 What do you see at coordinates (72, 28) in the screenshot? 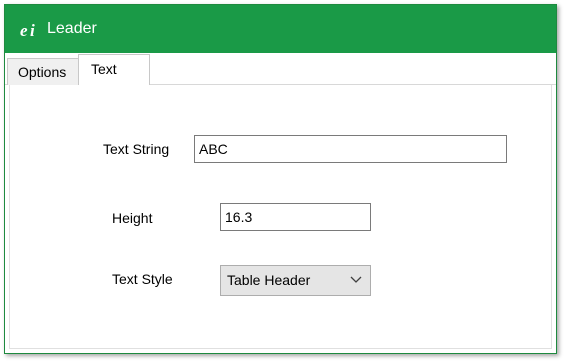
I see `window-title: Leader` at bounding box center [72, 28].